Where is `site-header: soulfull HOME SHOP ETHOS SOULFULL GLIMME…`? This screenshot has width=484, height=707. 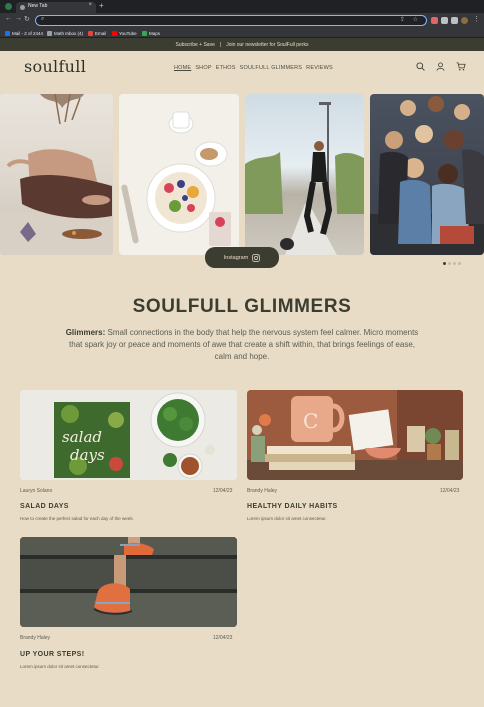
site-header: soulfull HOME SHOP ETHOS SOULFULL GLIMME… is located at coordinates (242, 69).